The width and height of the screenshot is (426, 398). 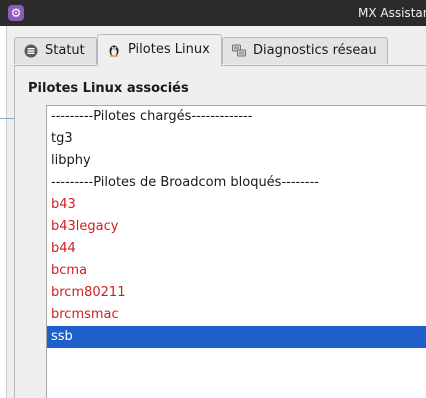 What do you see at coordinates (236, 227) in the screenshot?
I see `list-item-blocked: b43legacy` at bounding box center [236, 227].